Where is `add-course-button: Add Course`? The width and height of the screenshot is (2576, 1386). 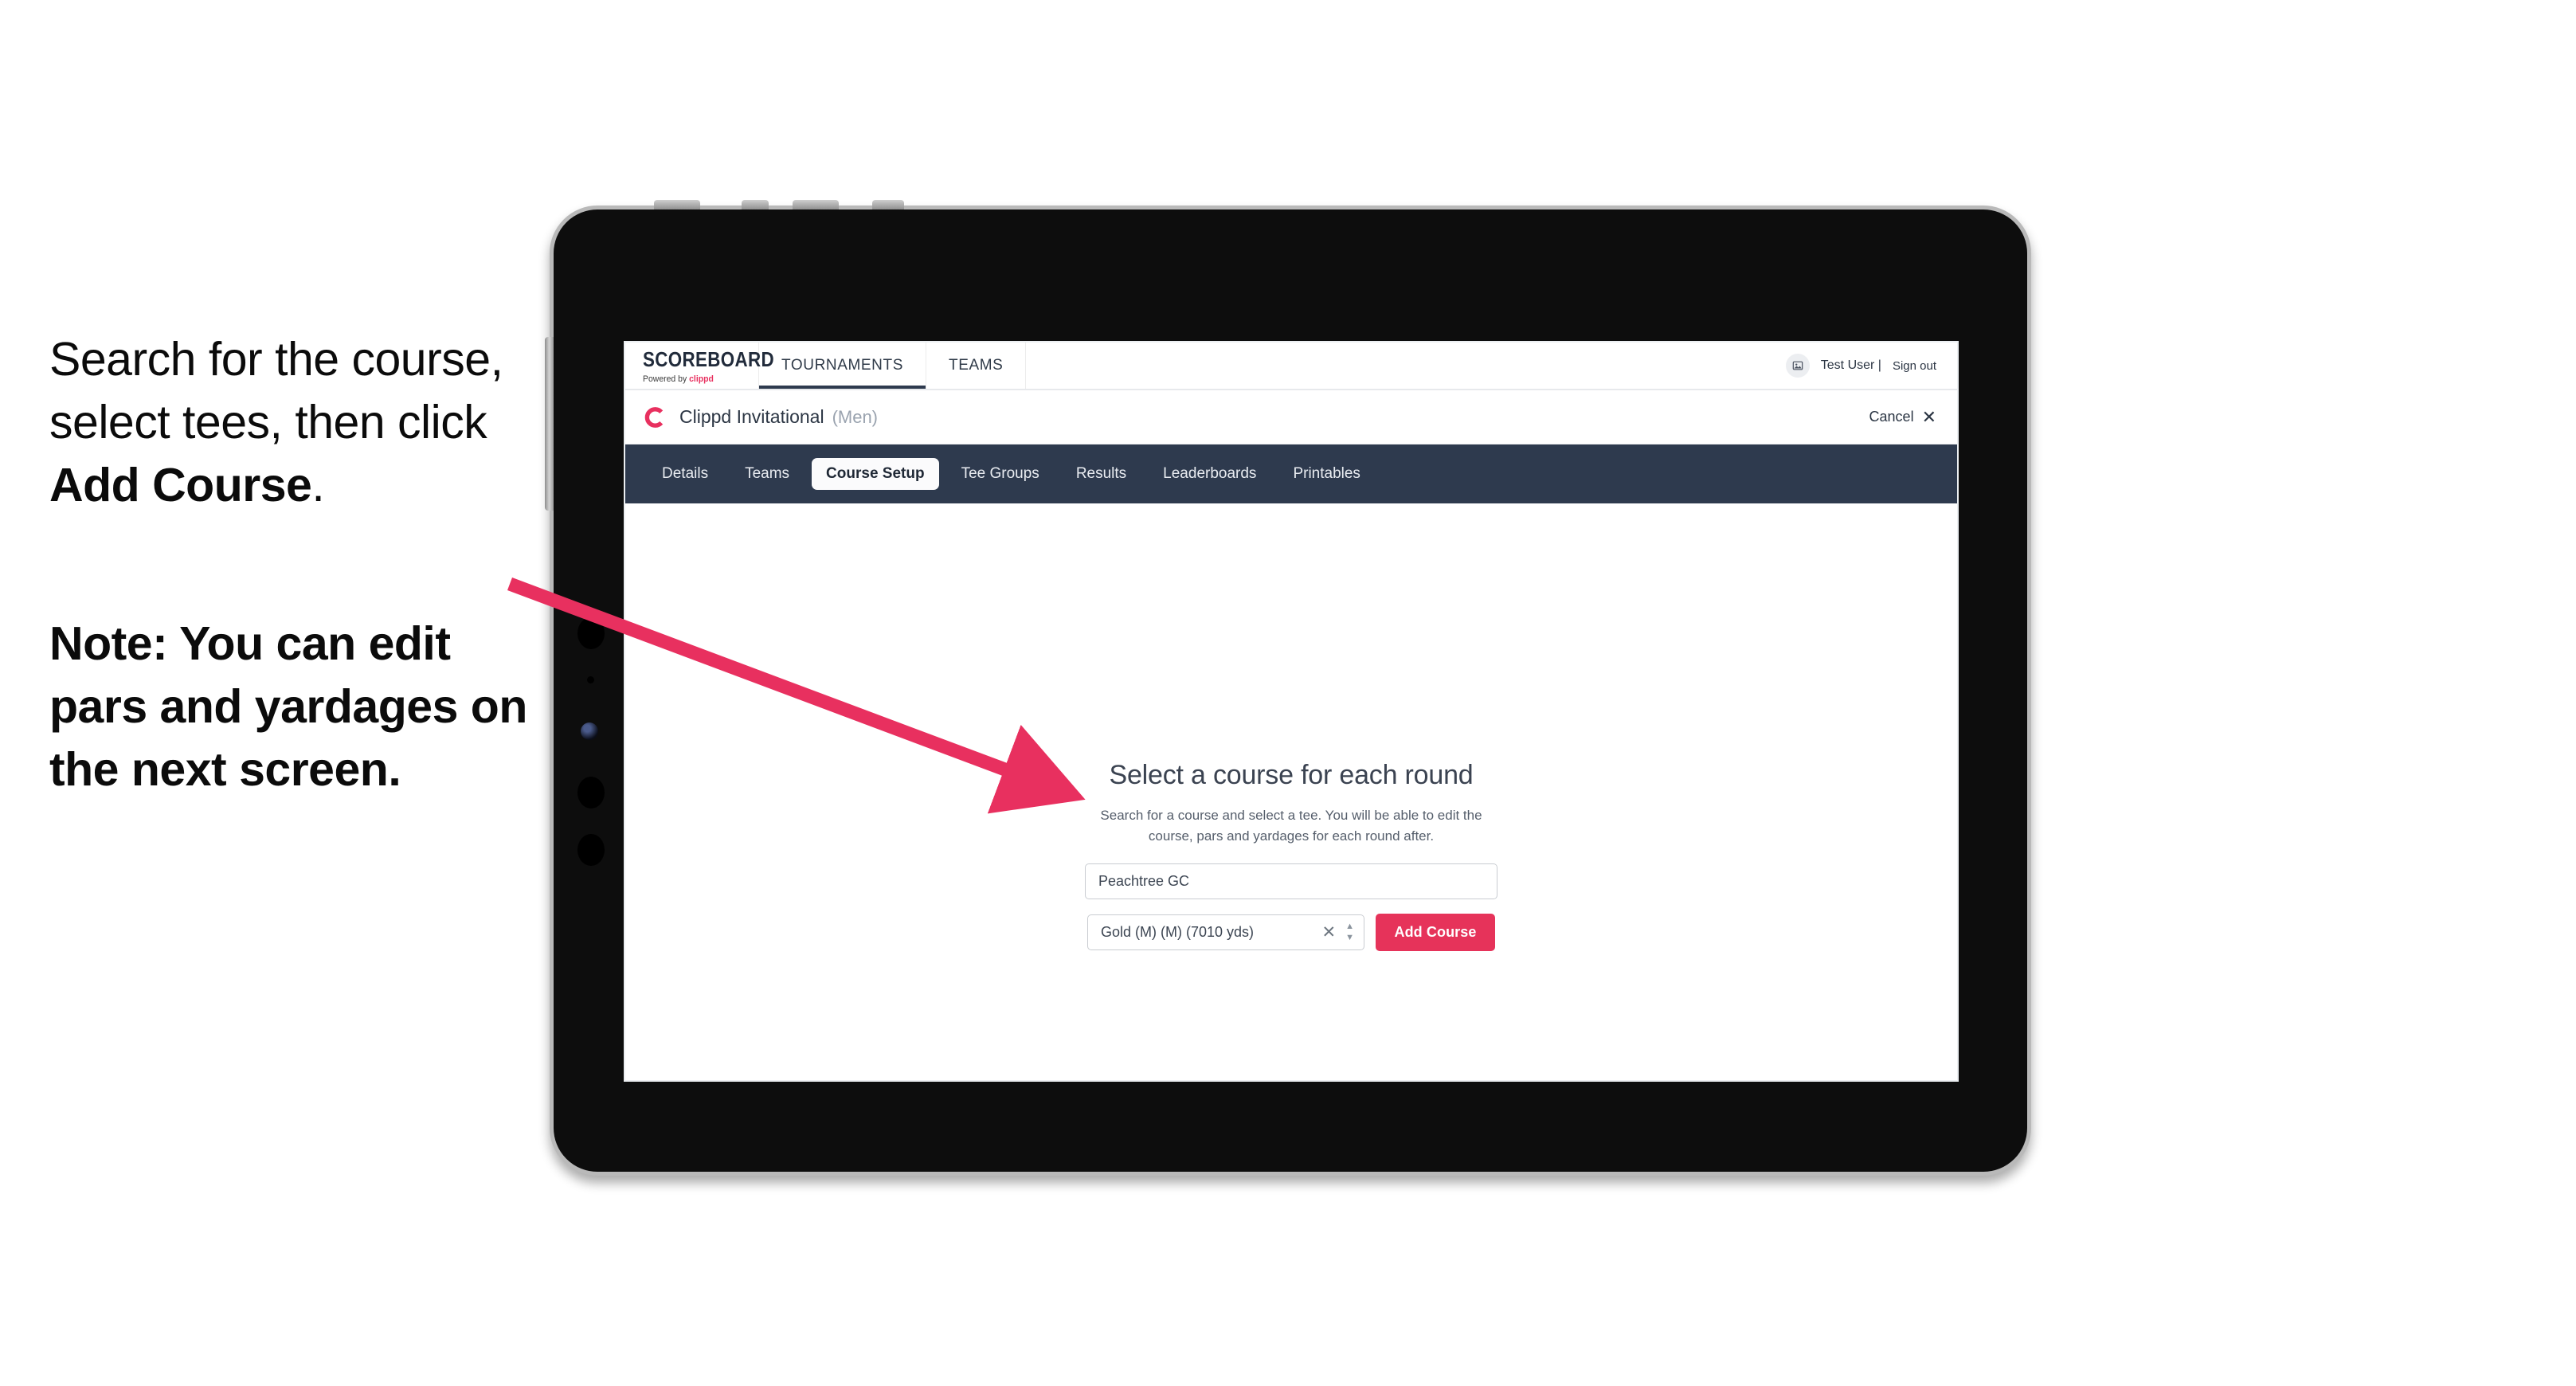 add-course-button: Add Course is located at coordinates (1435, 932).